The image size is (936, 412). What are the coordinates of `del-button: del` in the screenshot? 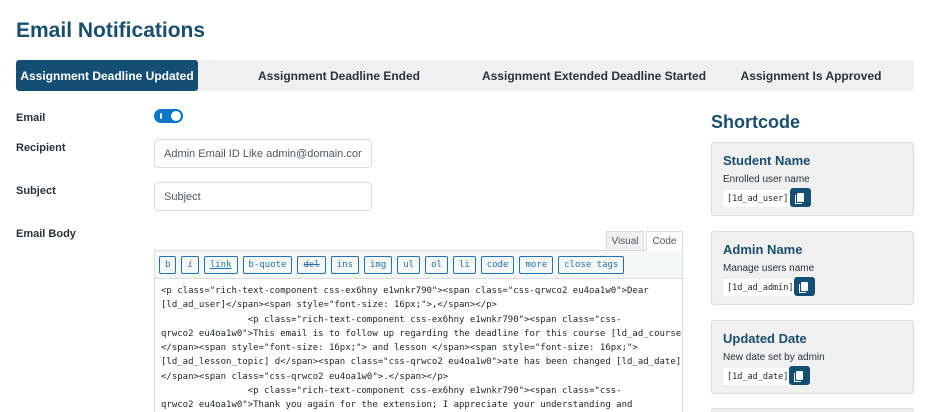 It's located at (311, 264).